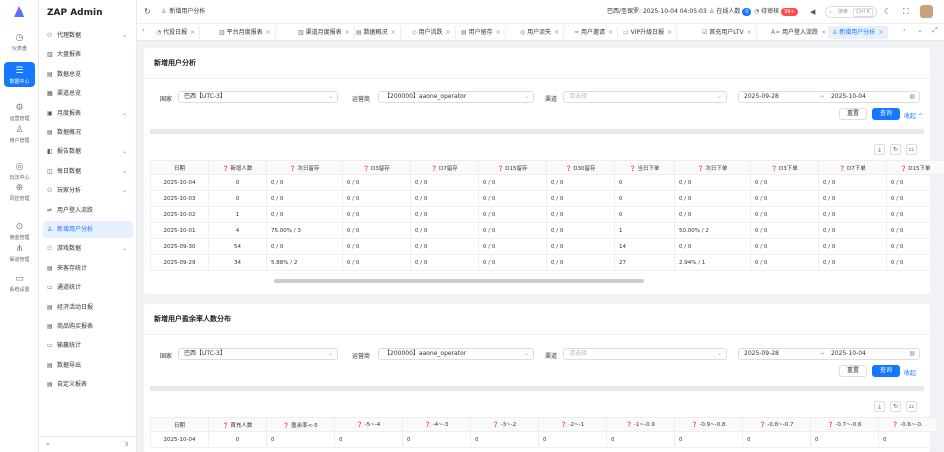 Image resolution: width=944 pixels, height=452 pixels. I want to click on tab: ▥ 渠道月度报表 ×, so click(324, 32).